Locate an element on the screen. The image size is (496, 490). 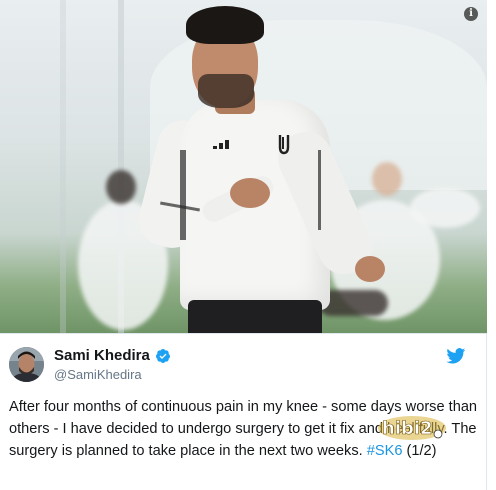
player-shorts is located at coordinates (255, 316).